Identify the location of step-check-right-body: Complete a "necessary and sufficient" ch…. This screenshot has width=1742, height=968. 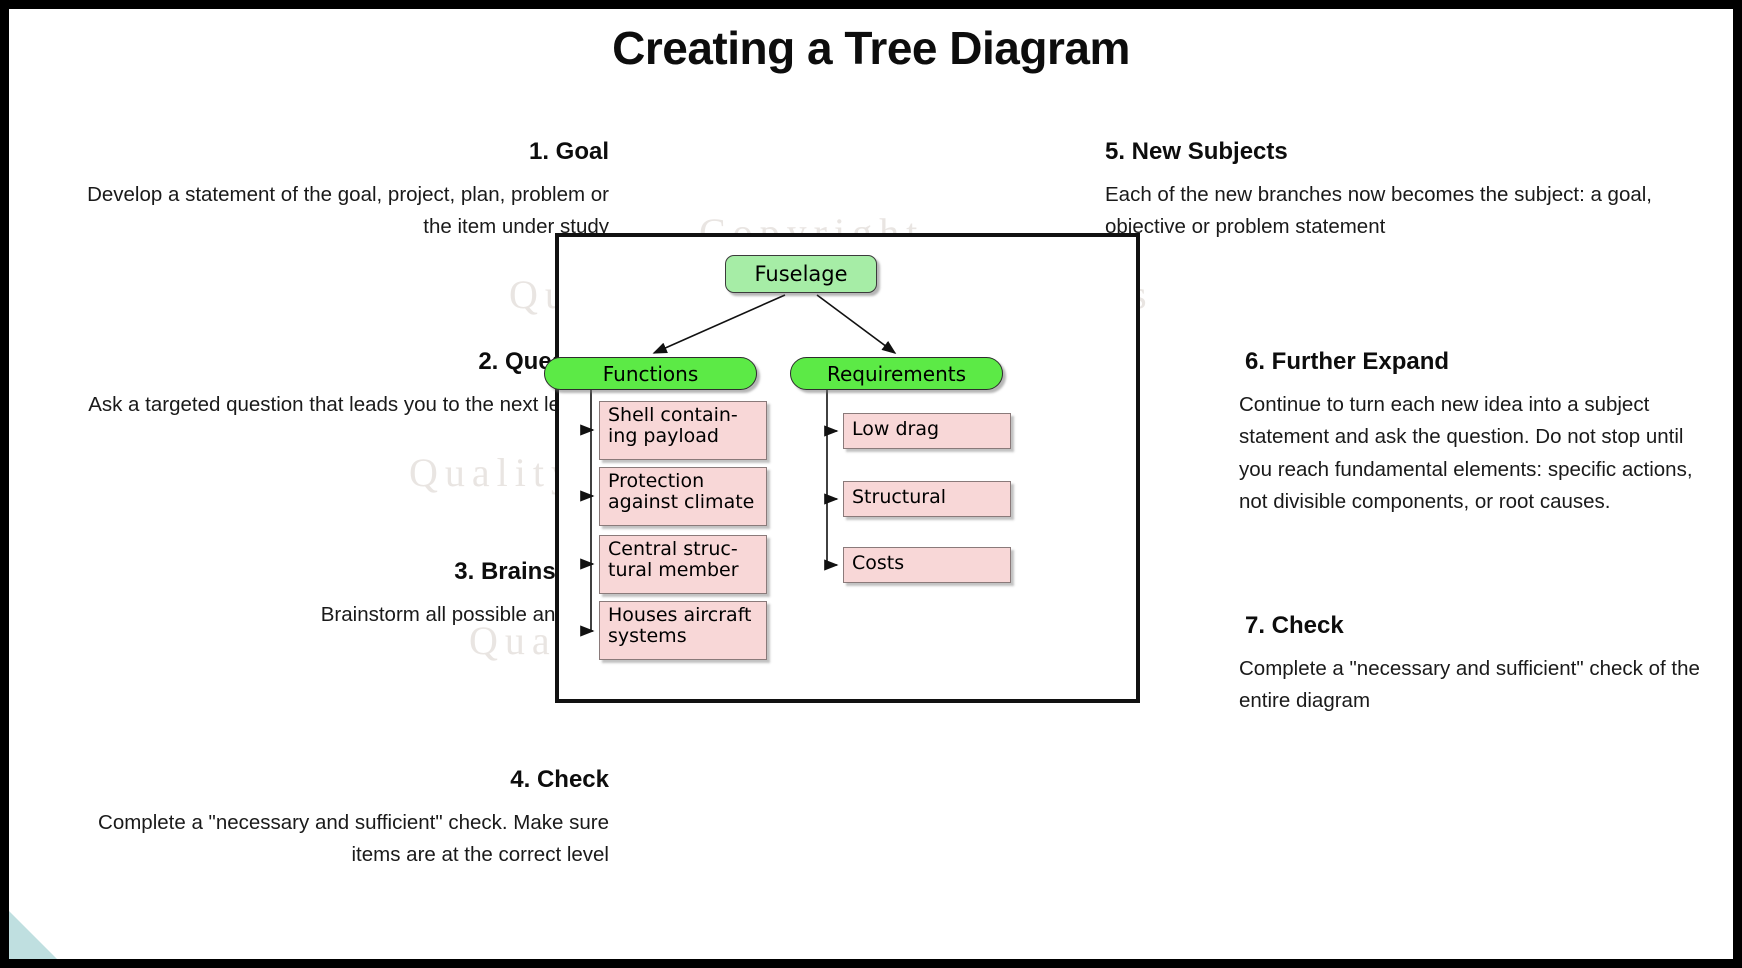
(1469, 685).